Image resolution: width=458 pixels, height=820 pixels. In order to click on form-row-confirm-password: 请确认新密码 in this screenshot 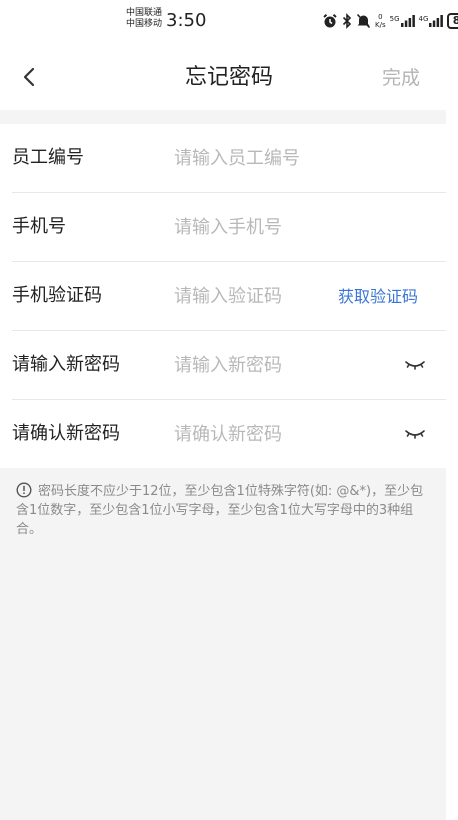, I will do `click(223, 434)`.